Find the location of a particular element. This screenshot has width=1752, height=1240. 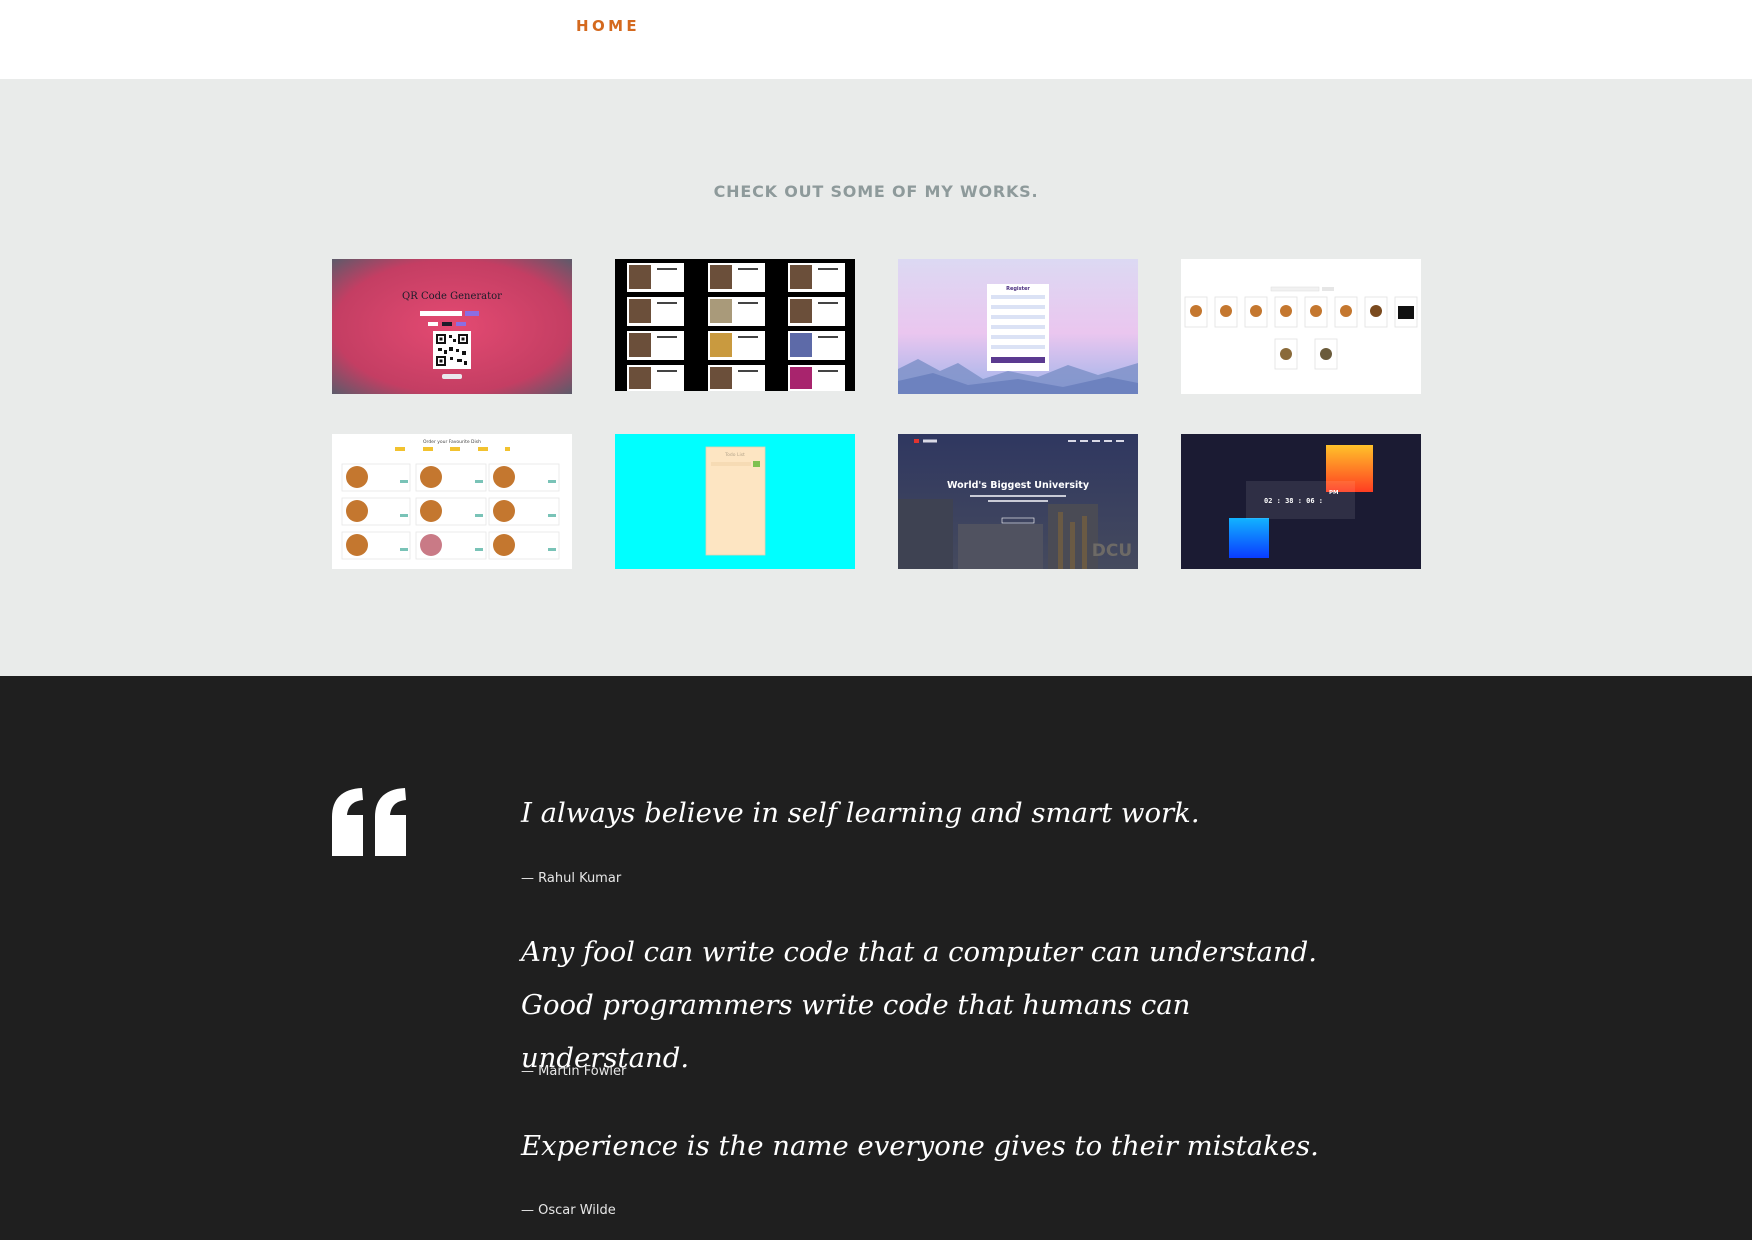

quote-author-2: — Martin Fowler is located at coordinates (574, 1071).